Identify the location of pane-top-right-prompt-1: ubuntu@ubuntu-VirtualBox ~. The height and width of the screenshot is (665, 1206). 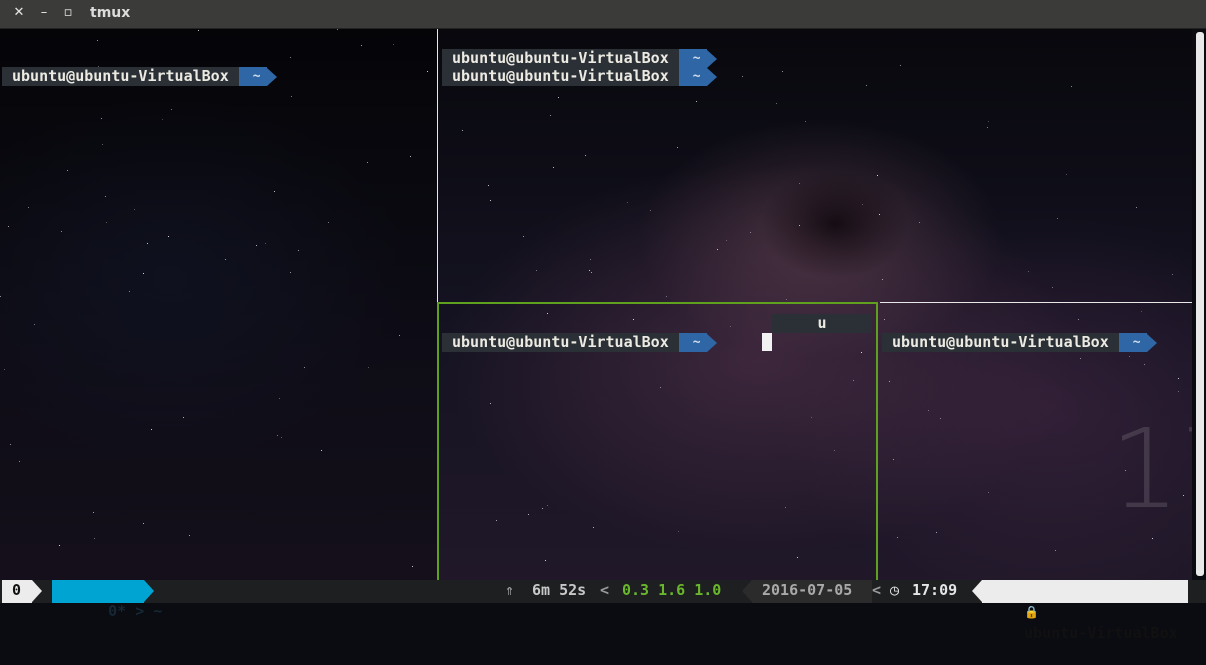
(579, 58).